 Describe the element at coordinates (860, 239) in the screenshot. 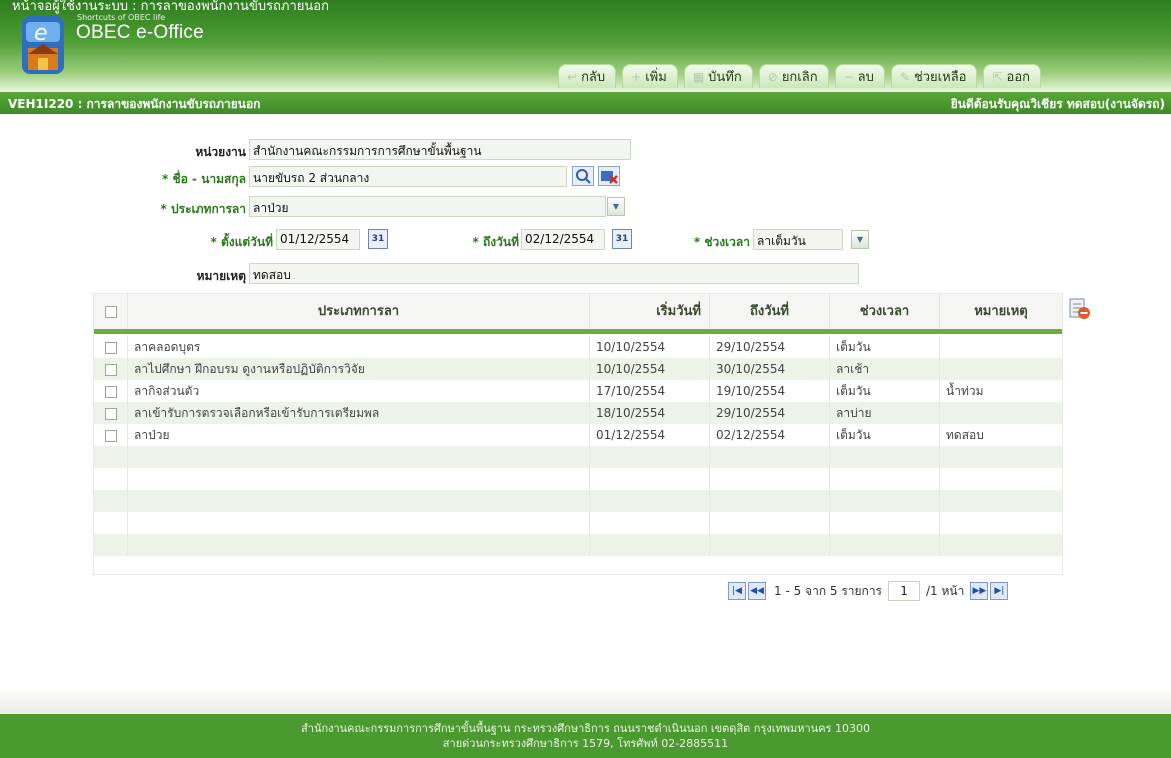

I see `period-dropdown-icon: ▼` at that location.